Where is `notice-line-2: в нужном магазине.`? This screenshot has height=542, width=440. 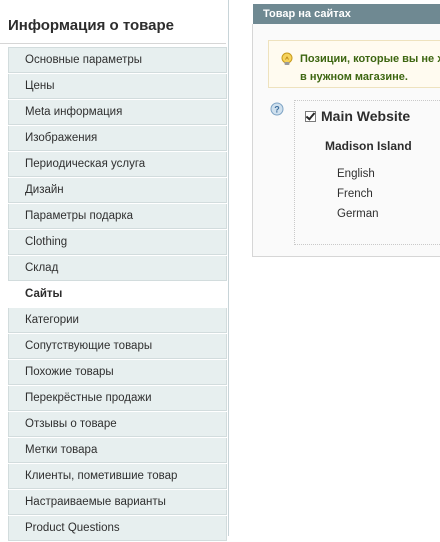
notice-line-2: в нужном магазине. is located at coordinates (354, 77).